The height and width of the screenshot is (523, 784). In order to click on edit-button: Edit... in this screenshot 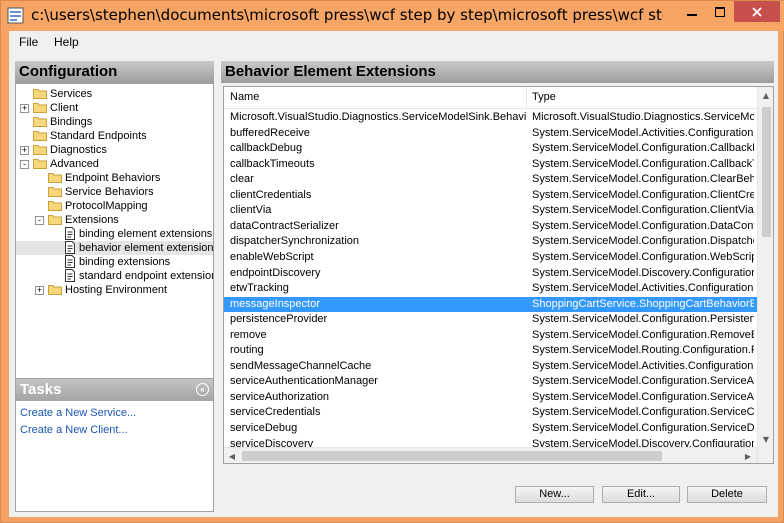, I will do `click(641, 494)`.